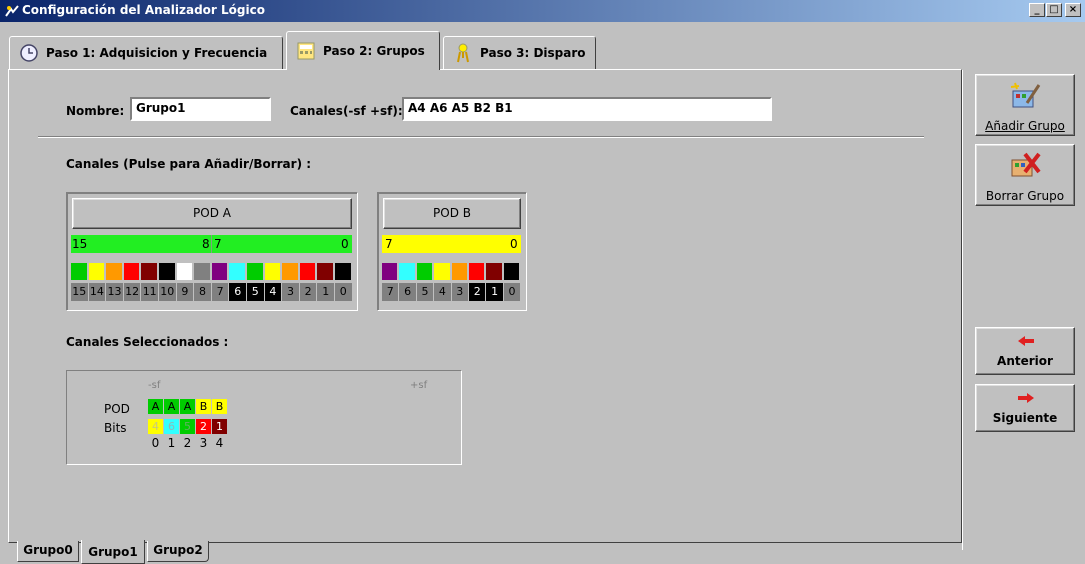 The width and height of the screenshot is (1085, 564). I want to click on add-group-button: Añadir Grupo, so click(1025, 105).